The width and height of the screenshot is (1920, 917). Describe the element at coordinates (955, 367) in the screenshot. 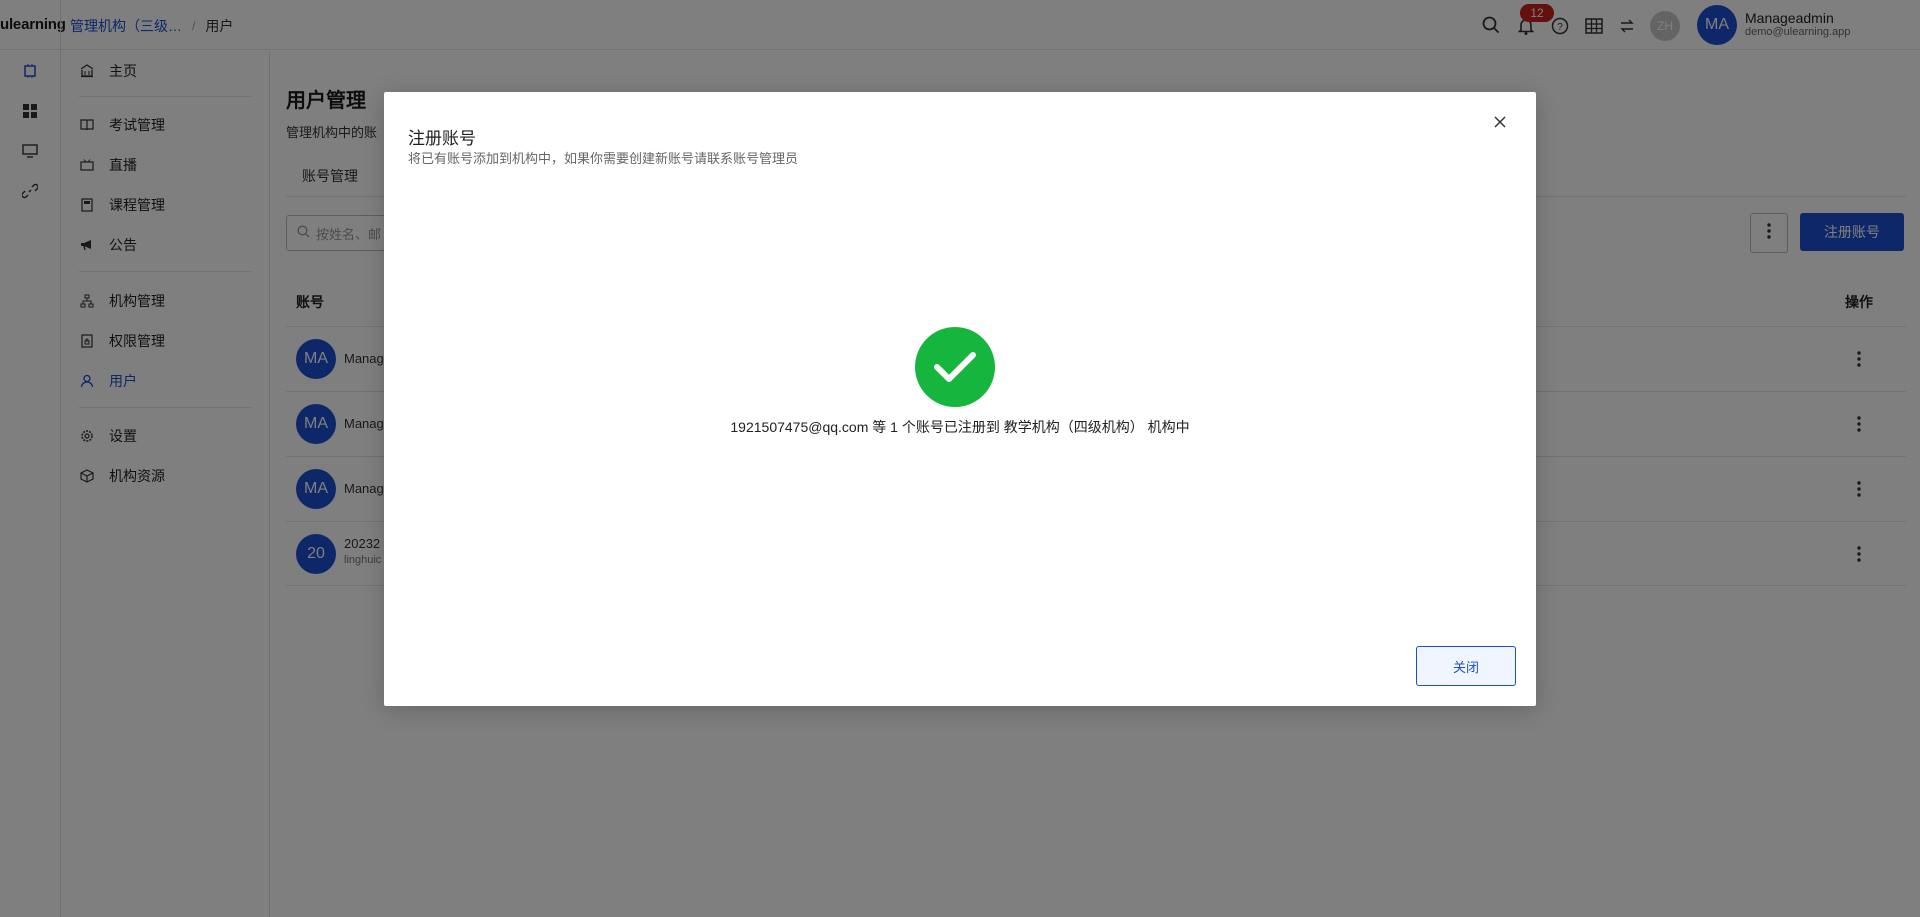

I see `success-check-icon` at that location.